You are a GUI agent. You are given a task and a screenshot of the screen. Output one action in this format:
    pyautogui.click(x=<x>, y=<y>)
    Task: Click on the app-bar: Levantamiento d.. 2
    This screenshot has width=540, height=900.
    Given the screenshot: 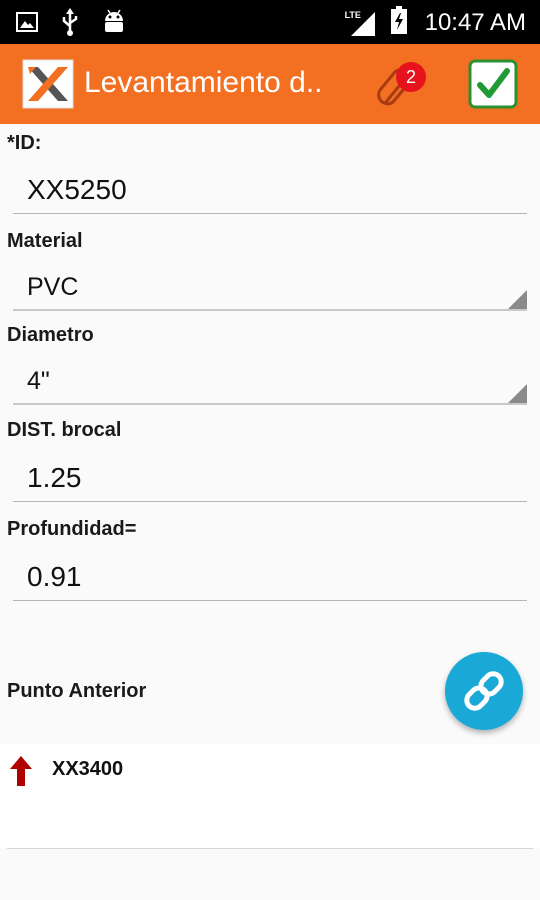 What is the action you would take?
    pyautogui.click(x=270, y=84)
    